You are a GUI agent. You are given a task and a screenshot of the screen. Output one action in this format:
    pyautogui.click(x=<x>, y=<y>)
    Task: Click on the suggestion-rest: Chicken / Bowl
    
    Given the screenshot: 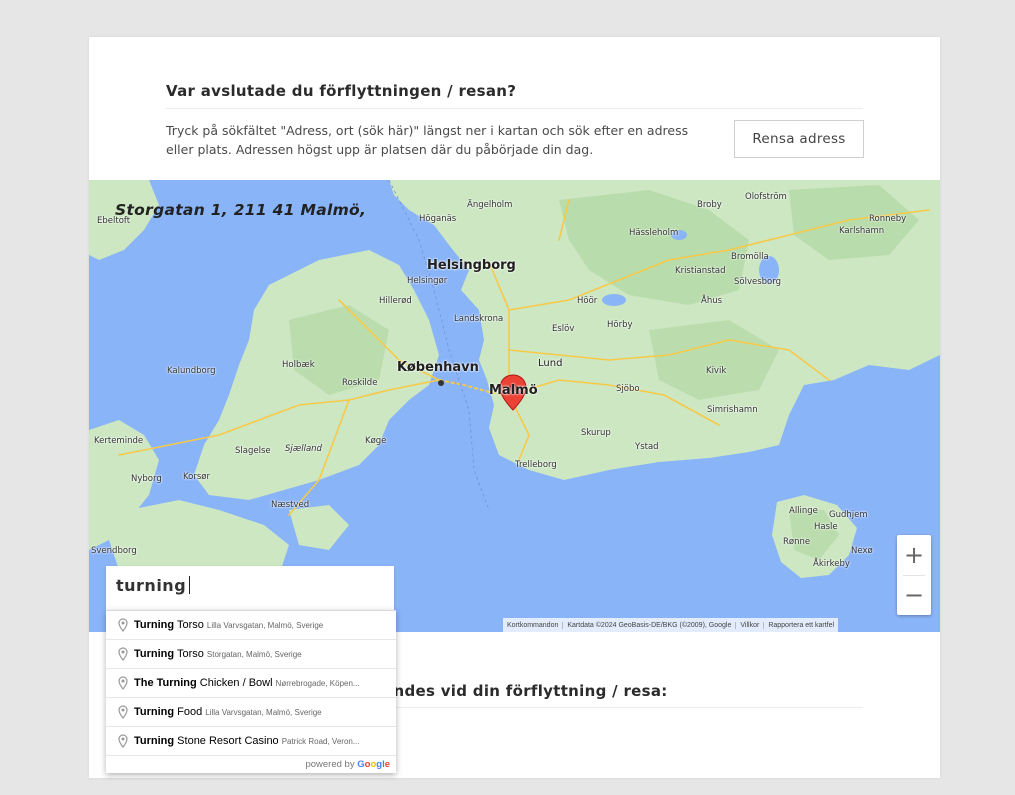 What is the action you would take?
    pyautogui.click(x=234, y=683)
    